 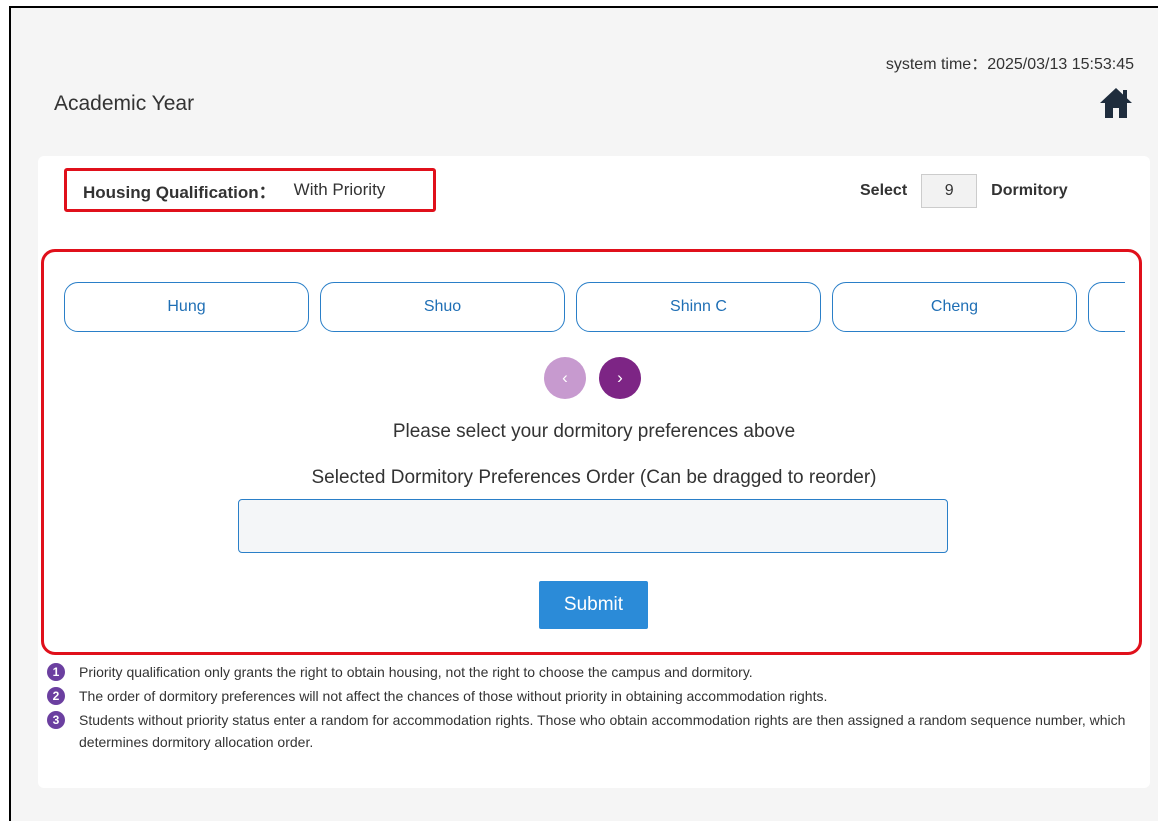 What do you see at coordinates (593, 526) in the screenshot?
I see `preference-order-dropzone` at bounding box center [593, 526].